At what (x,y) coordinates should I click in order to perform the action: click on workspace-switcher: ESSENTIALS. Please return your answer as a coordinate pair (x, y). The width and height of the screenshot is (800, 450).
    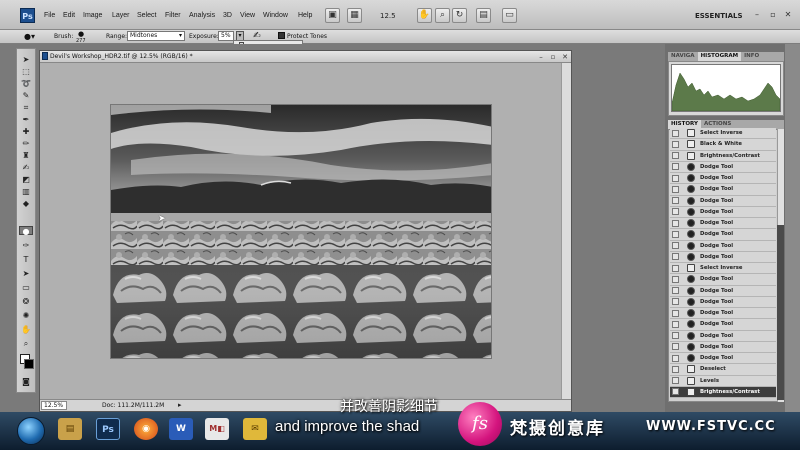
    Looking at the image, I should click on (719, 16).